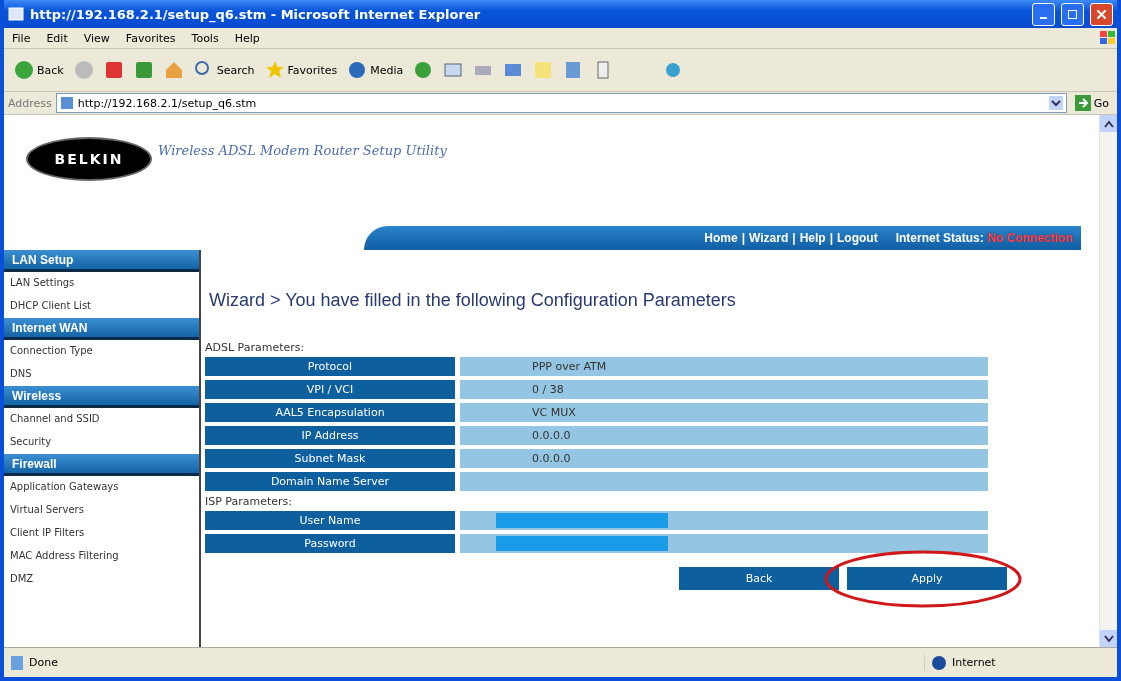 The image size is (1121, 681). I want to click on parameter-label: Password, so click(330, 543).